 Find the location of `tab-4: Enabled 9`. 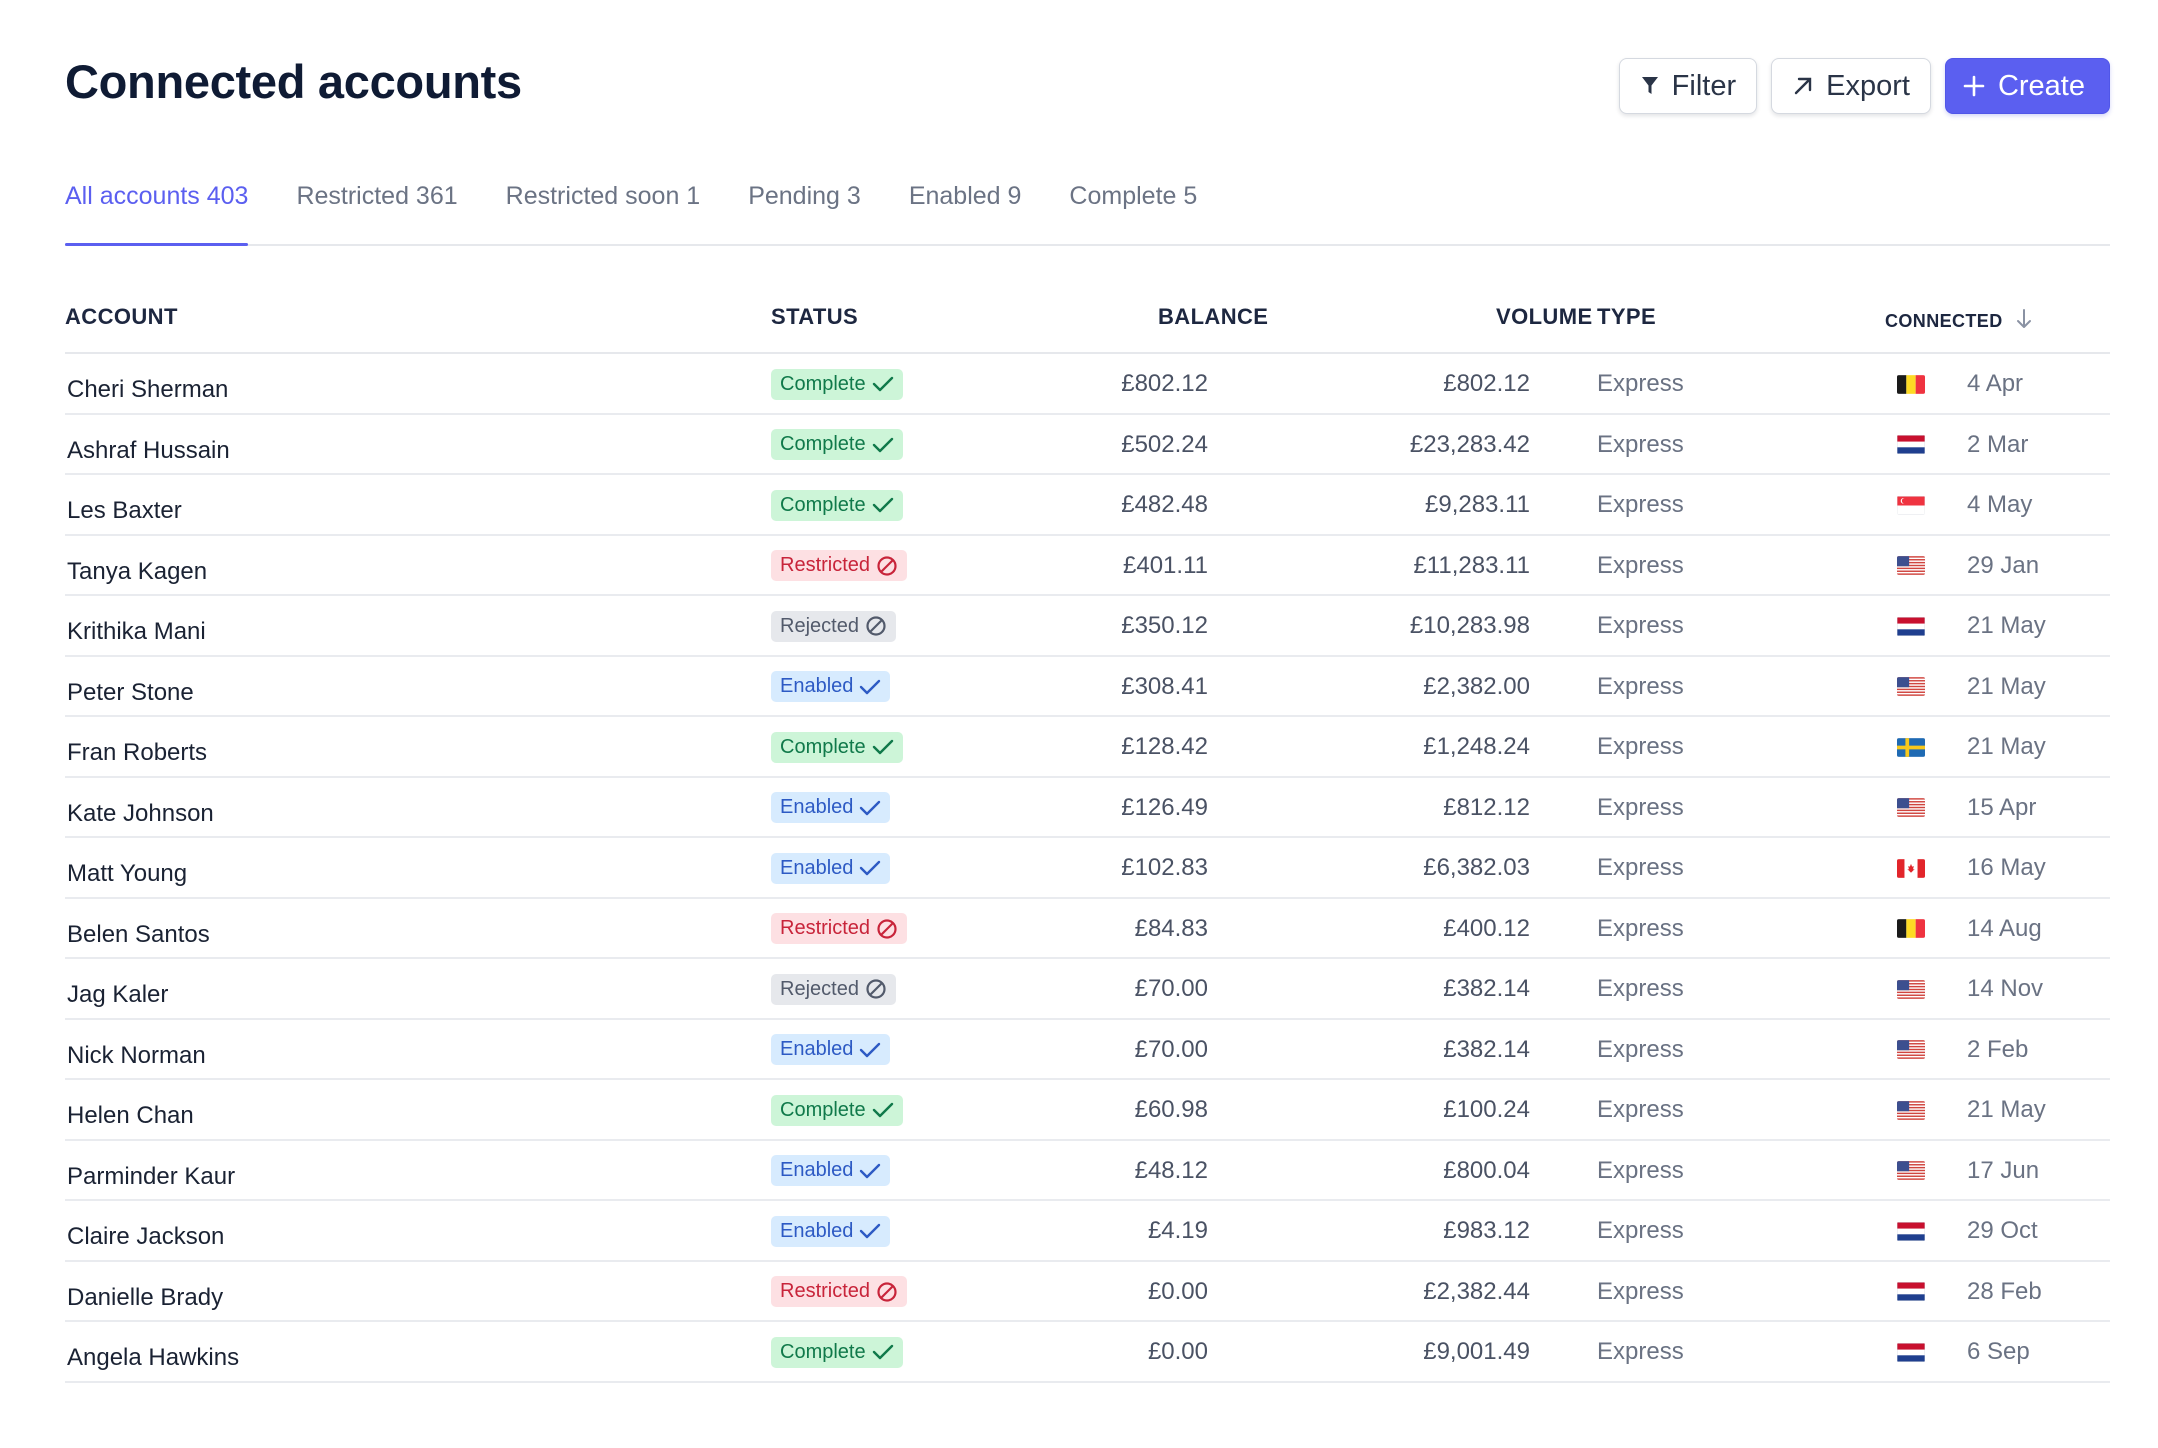

tab-4: Enabled 9 is located at coordinates (965, 211).